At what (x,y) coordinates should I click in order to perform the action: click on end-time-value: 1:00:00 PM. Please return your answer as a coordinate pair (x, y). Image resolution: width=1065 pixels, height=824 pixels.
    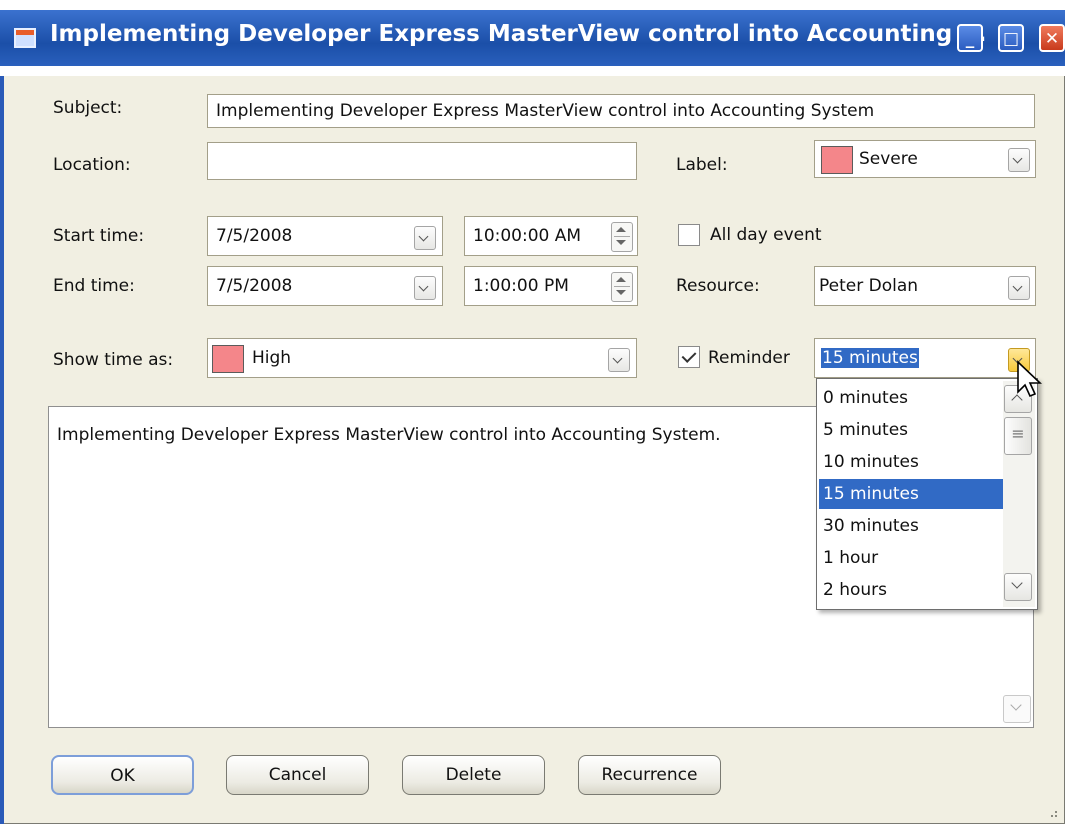
    Looking at the image, I should click on (521, 286).